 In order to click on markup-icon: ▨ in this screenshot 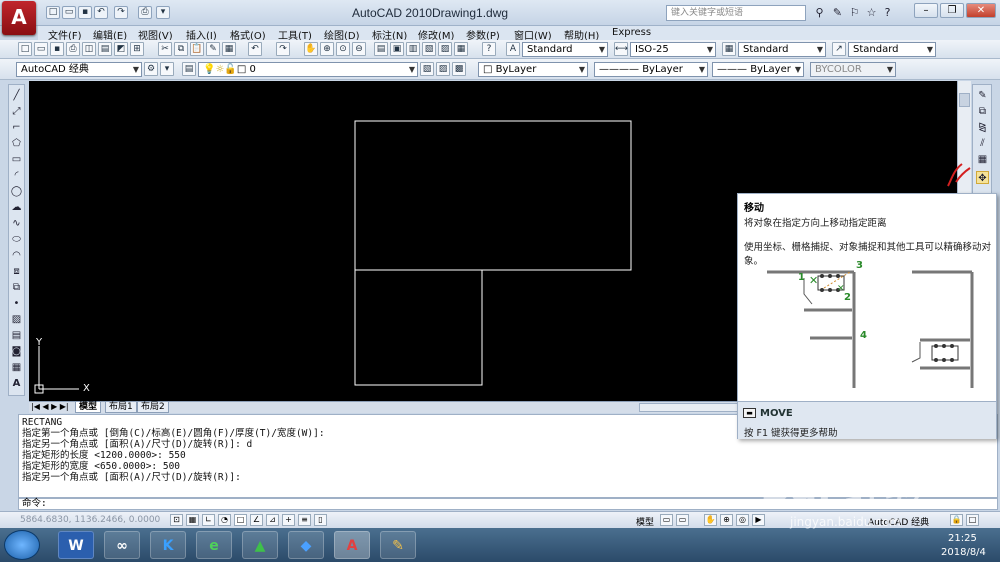, I will do `click(445, 49)`.